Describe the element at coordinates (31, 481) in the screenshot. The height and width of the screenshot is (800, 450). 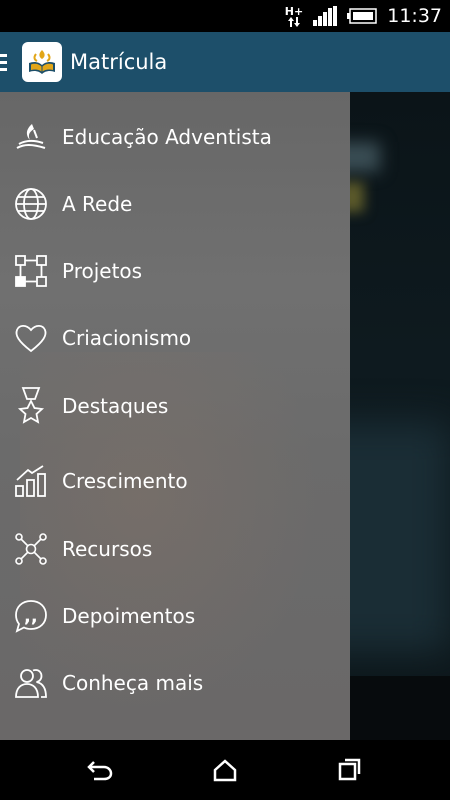
I see `growth-chart-icon` at that location.